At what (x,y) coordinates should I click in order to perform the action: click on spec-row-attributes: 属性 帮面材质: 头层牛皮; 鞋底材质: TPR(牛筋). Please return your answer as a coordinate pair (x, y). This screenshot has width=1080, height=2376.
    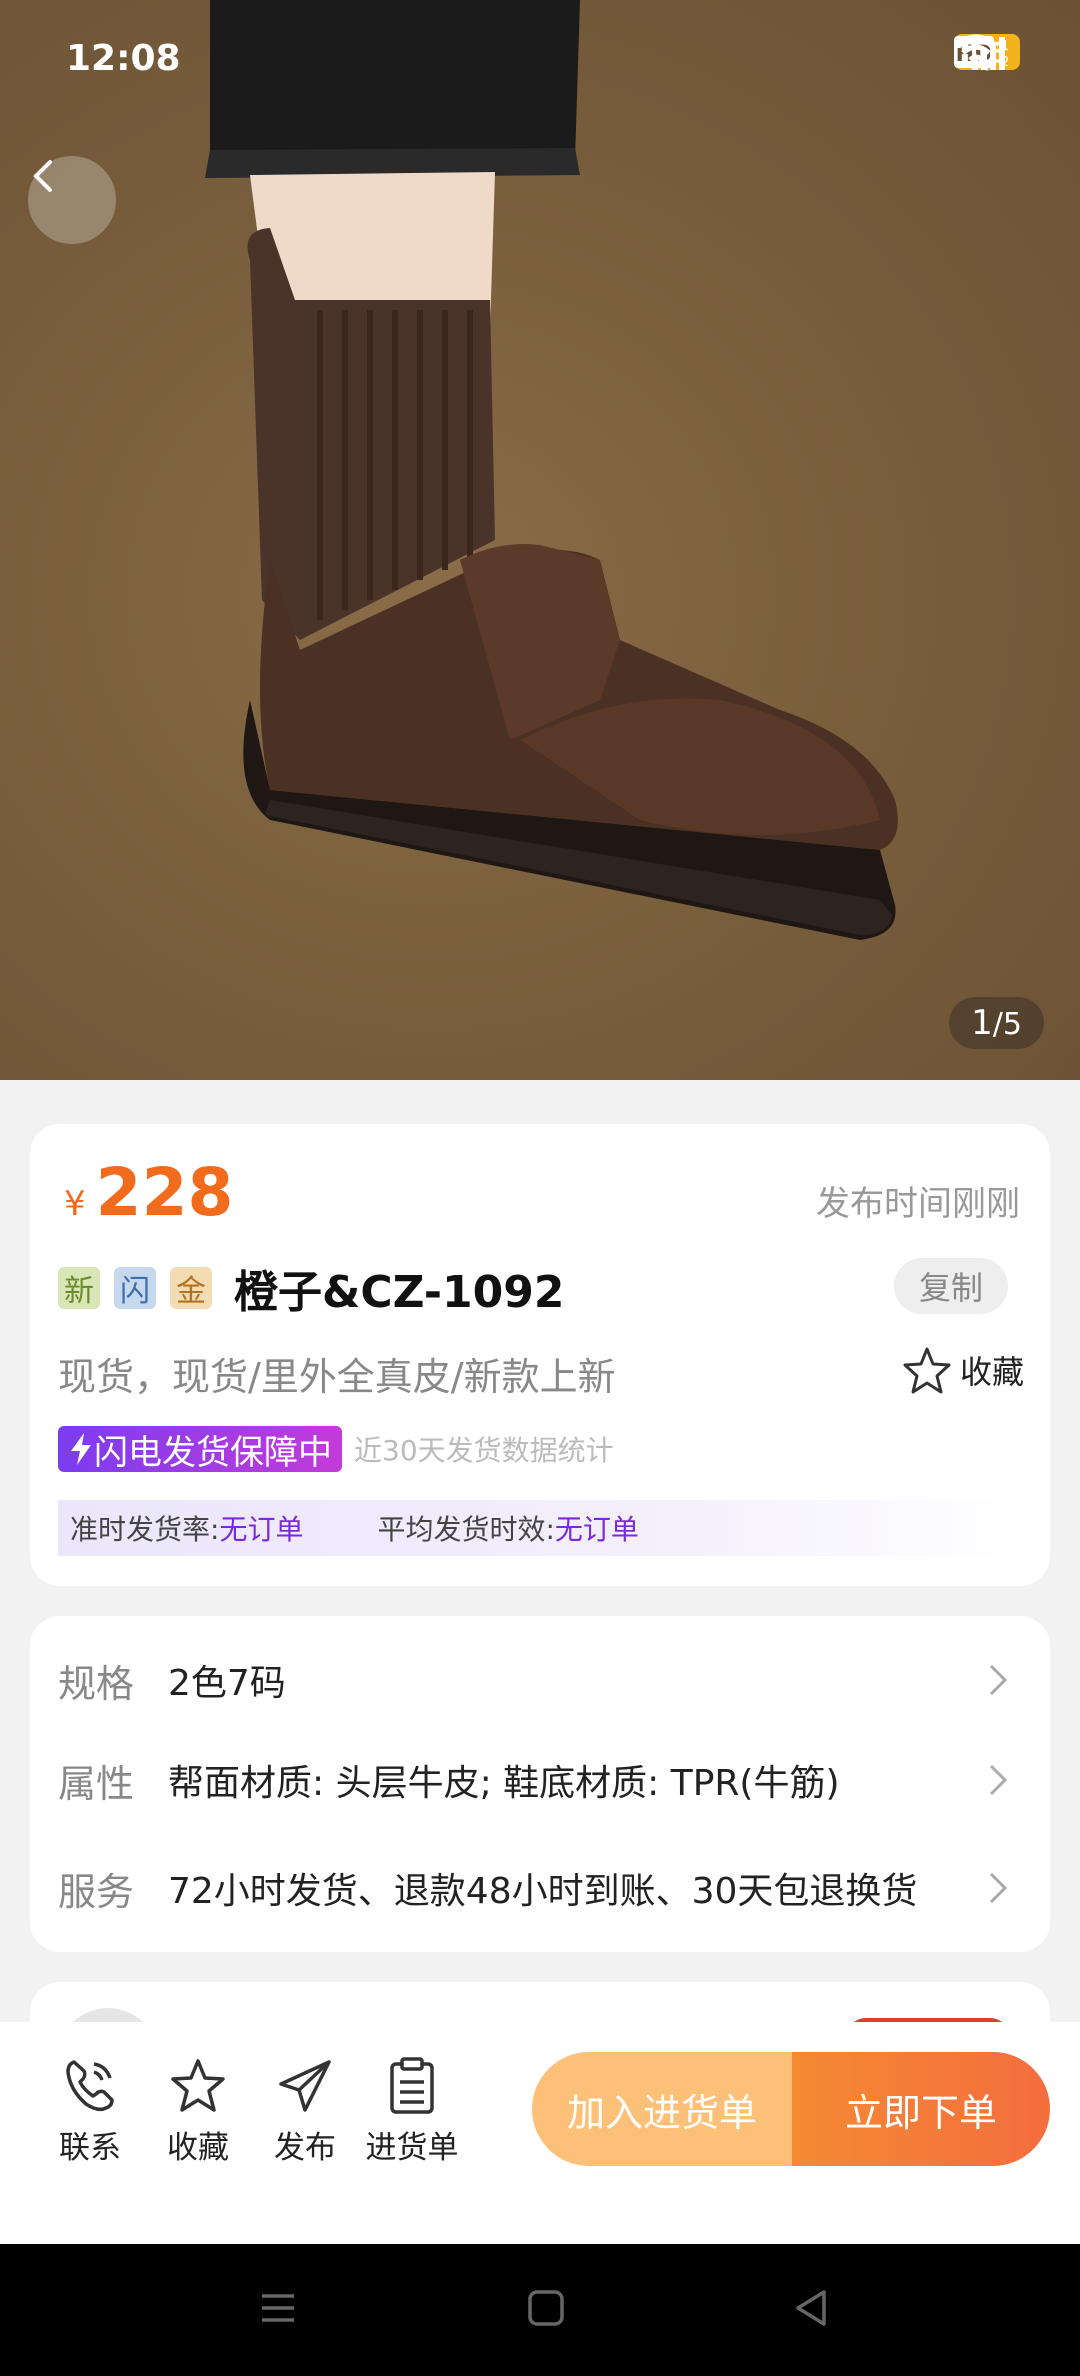
    Looking at the image, I should click on (540, 1780).